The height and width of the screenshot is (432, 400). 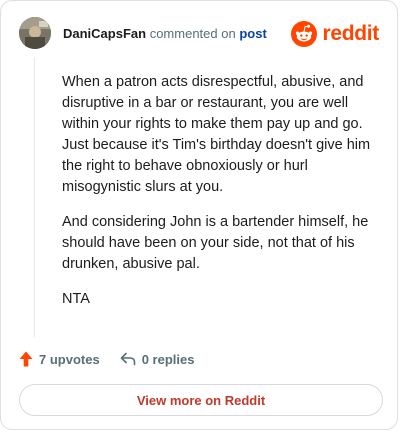 What do you see at coordinates (34, 197) in the screenshot?
I see `thread-line` at bounding box center [34, 197].